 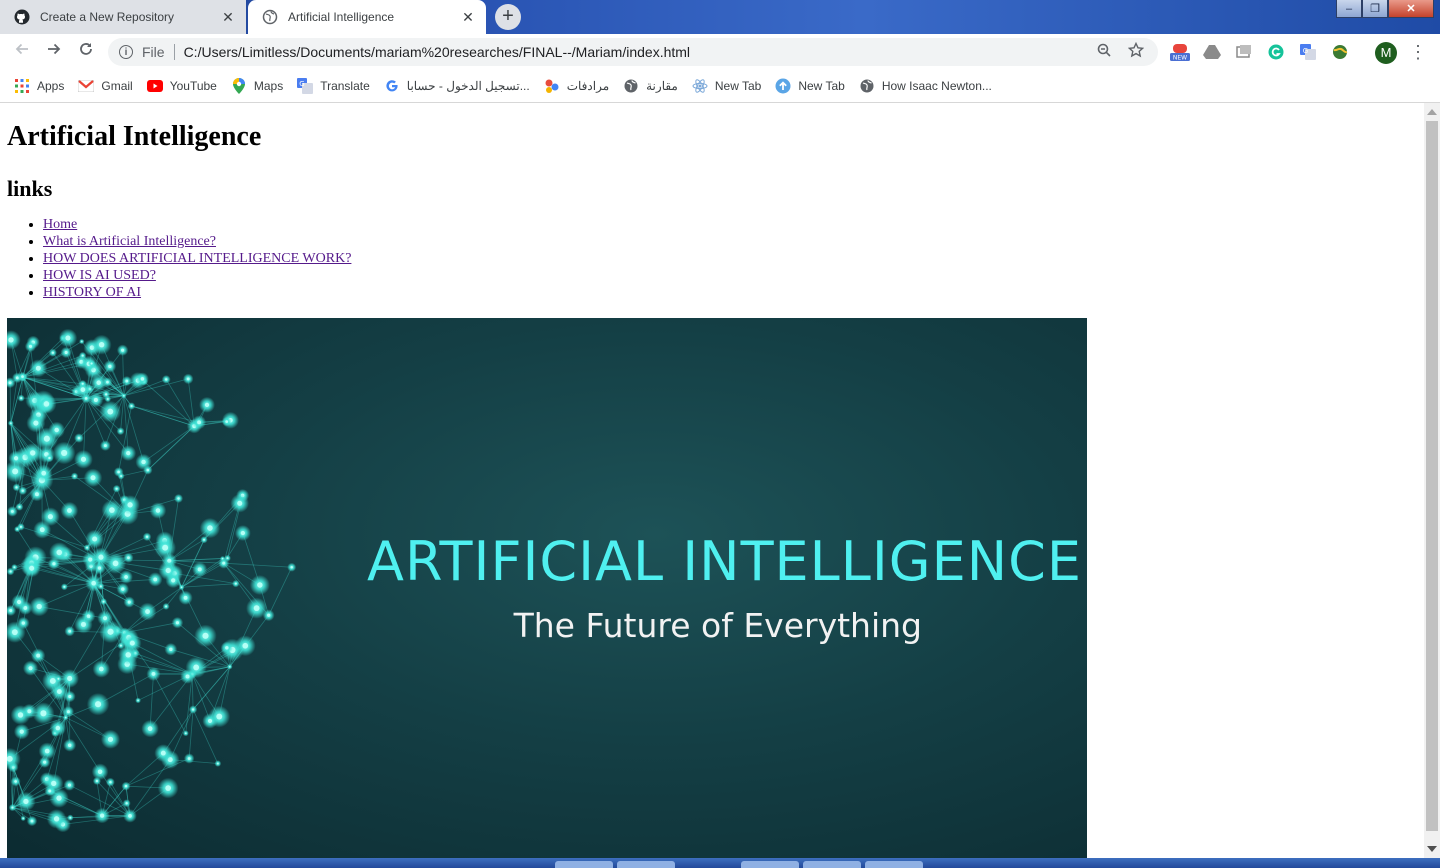 I want to click on bookmark-new-tab-2: New Tab, so click(x=810, y=86).